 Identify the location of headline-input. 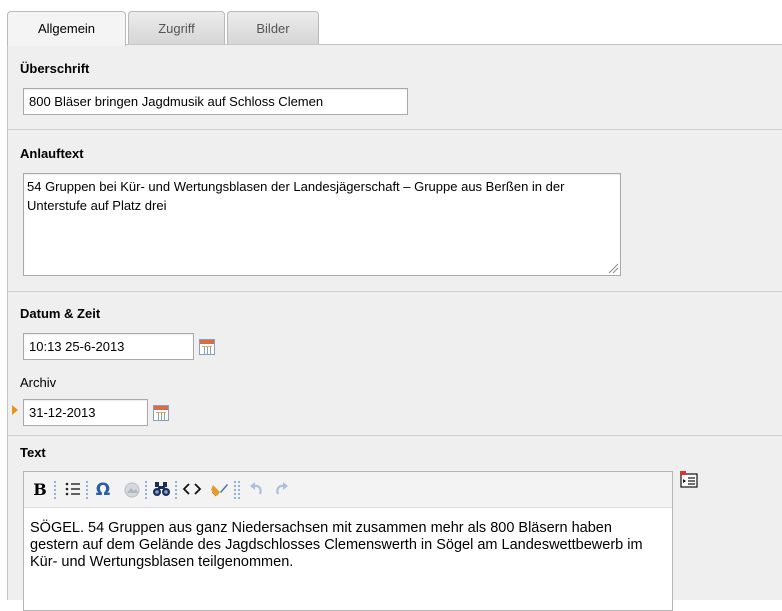
(215, 101).